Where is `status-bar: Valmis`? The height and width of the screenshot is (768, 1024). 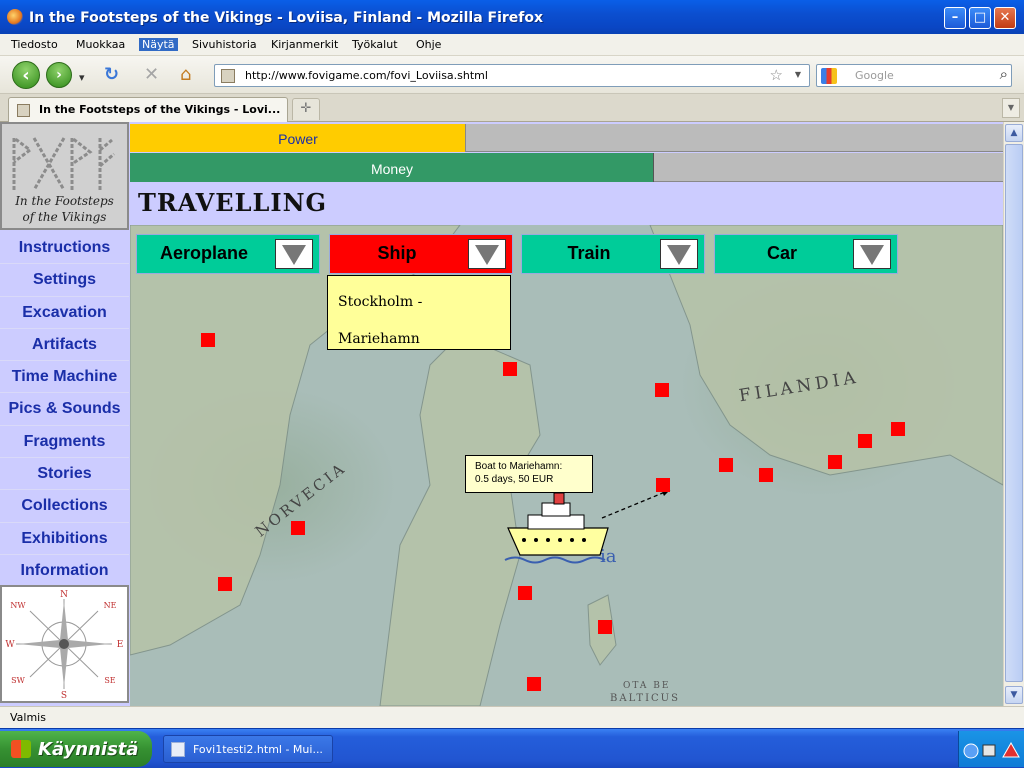
status-bar: Valmis is located at coordinates (512, 717).